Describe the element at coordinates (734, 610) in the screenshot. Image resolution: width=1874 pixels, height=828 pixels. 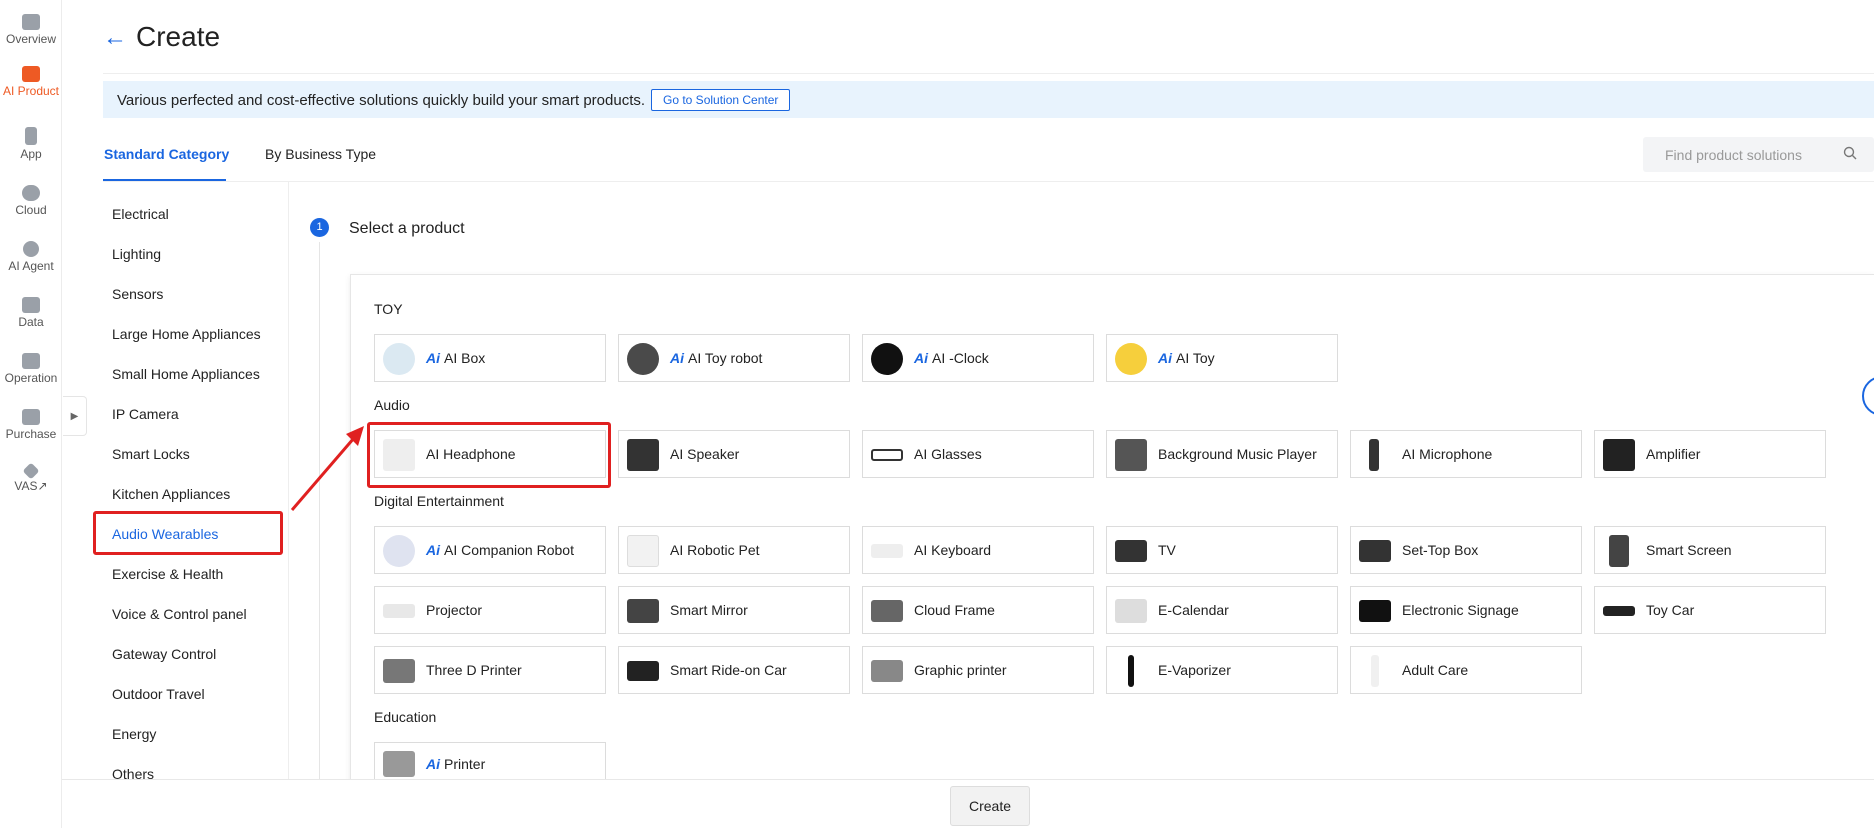
I see `product-card: Smart Mirror` at that location.